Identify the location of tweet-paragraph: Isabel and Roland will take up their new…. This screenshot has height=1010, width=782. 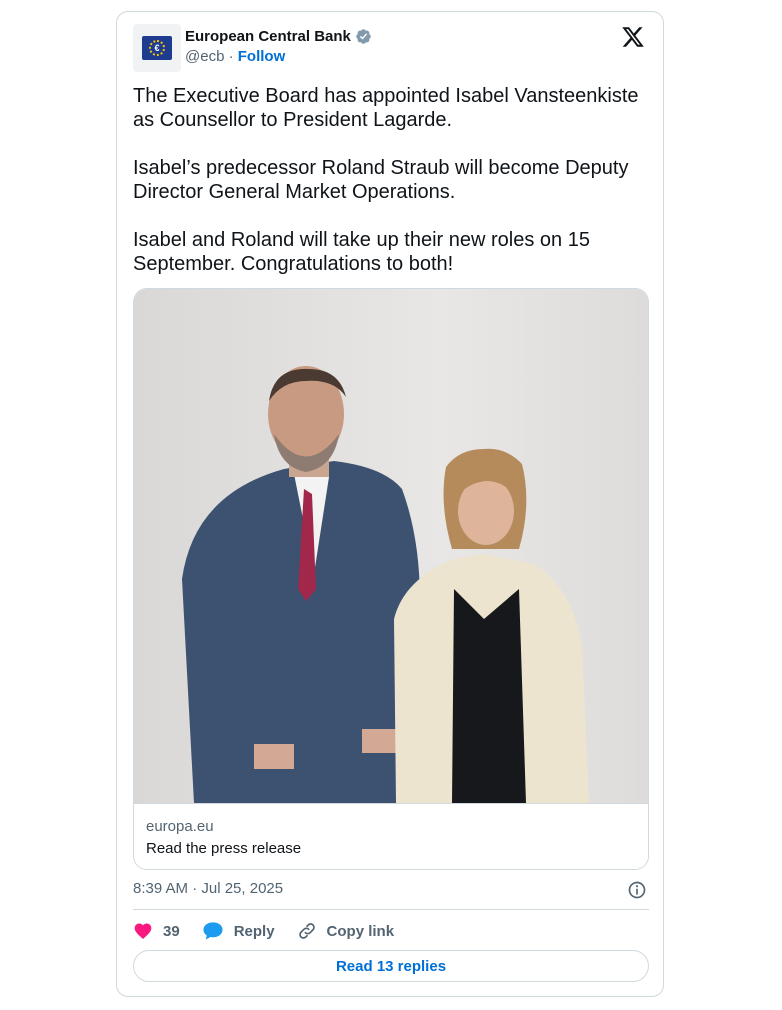
(361, 252).